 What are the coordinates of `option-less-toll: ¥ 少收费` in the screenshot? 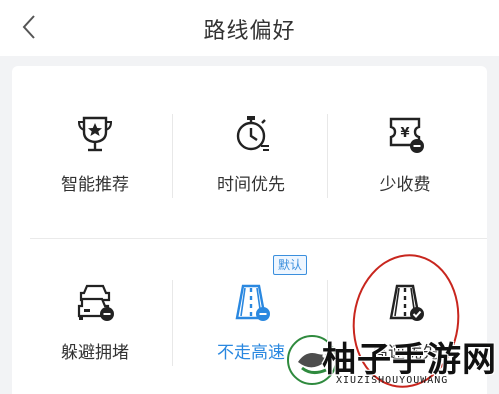 It's located at (405, 179).